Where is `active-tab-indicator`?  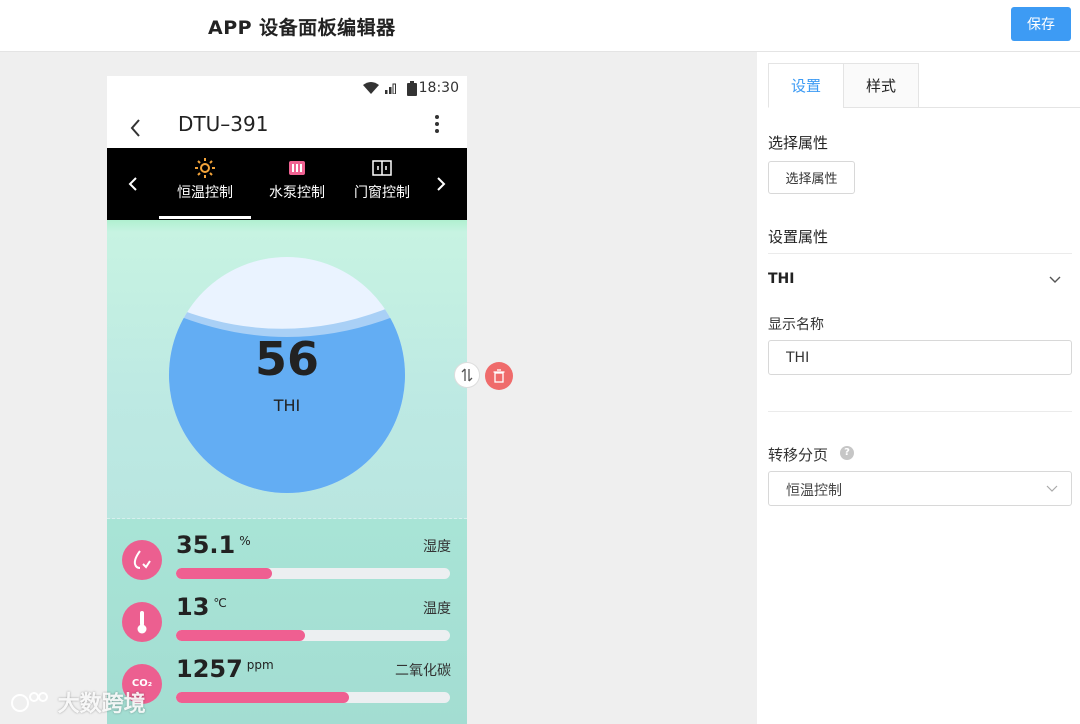
active-tab-indicator is located at coordinates (205, 217).